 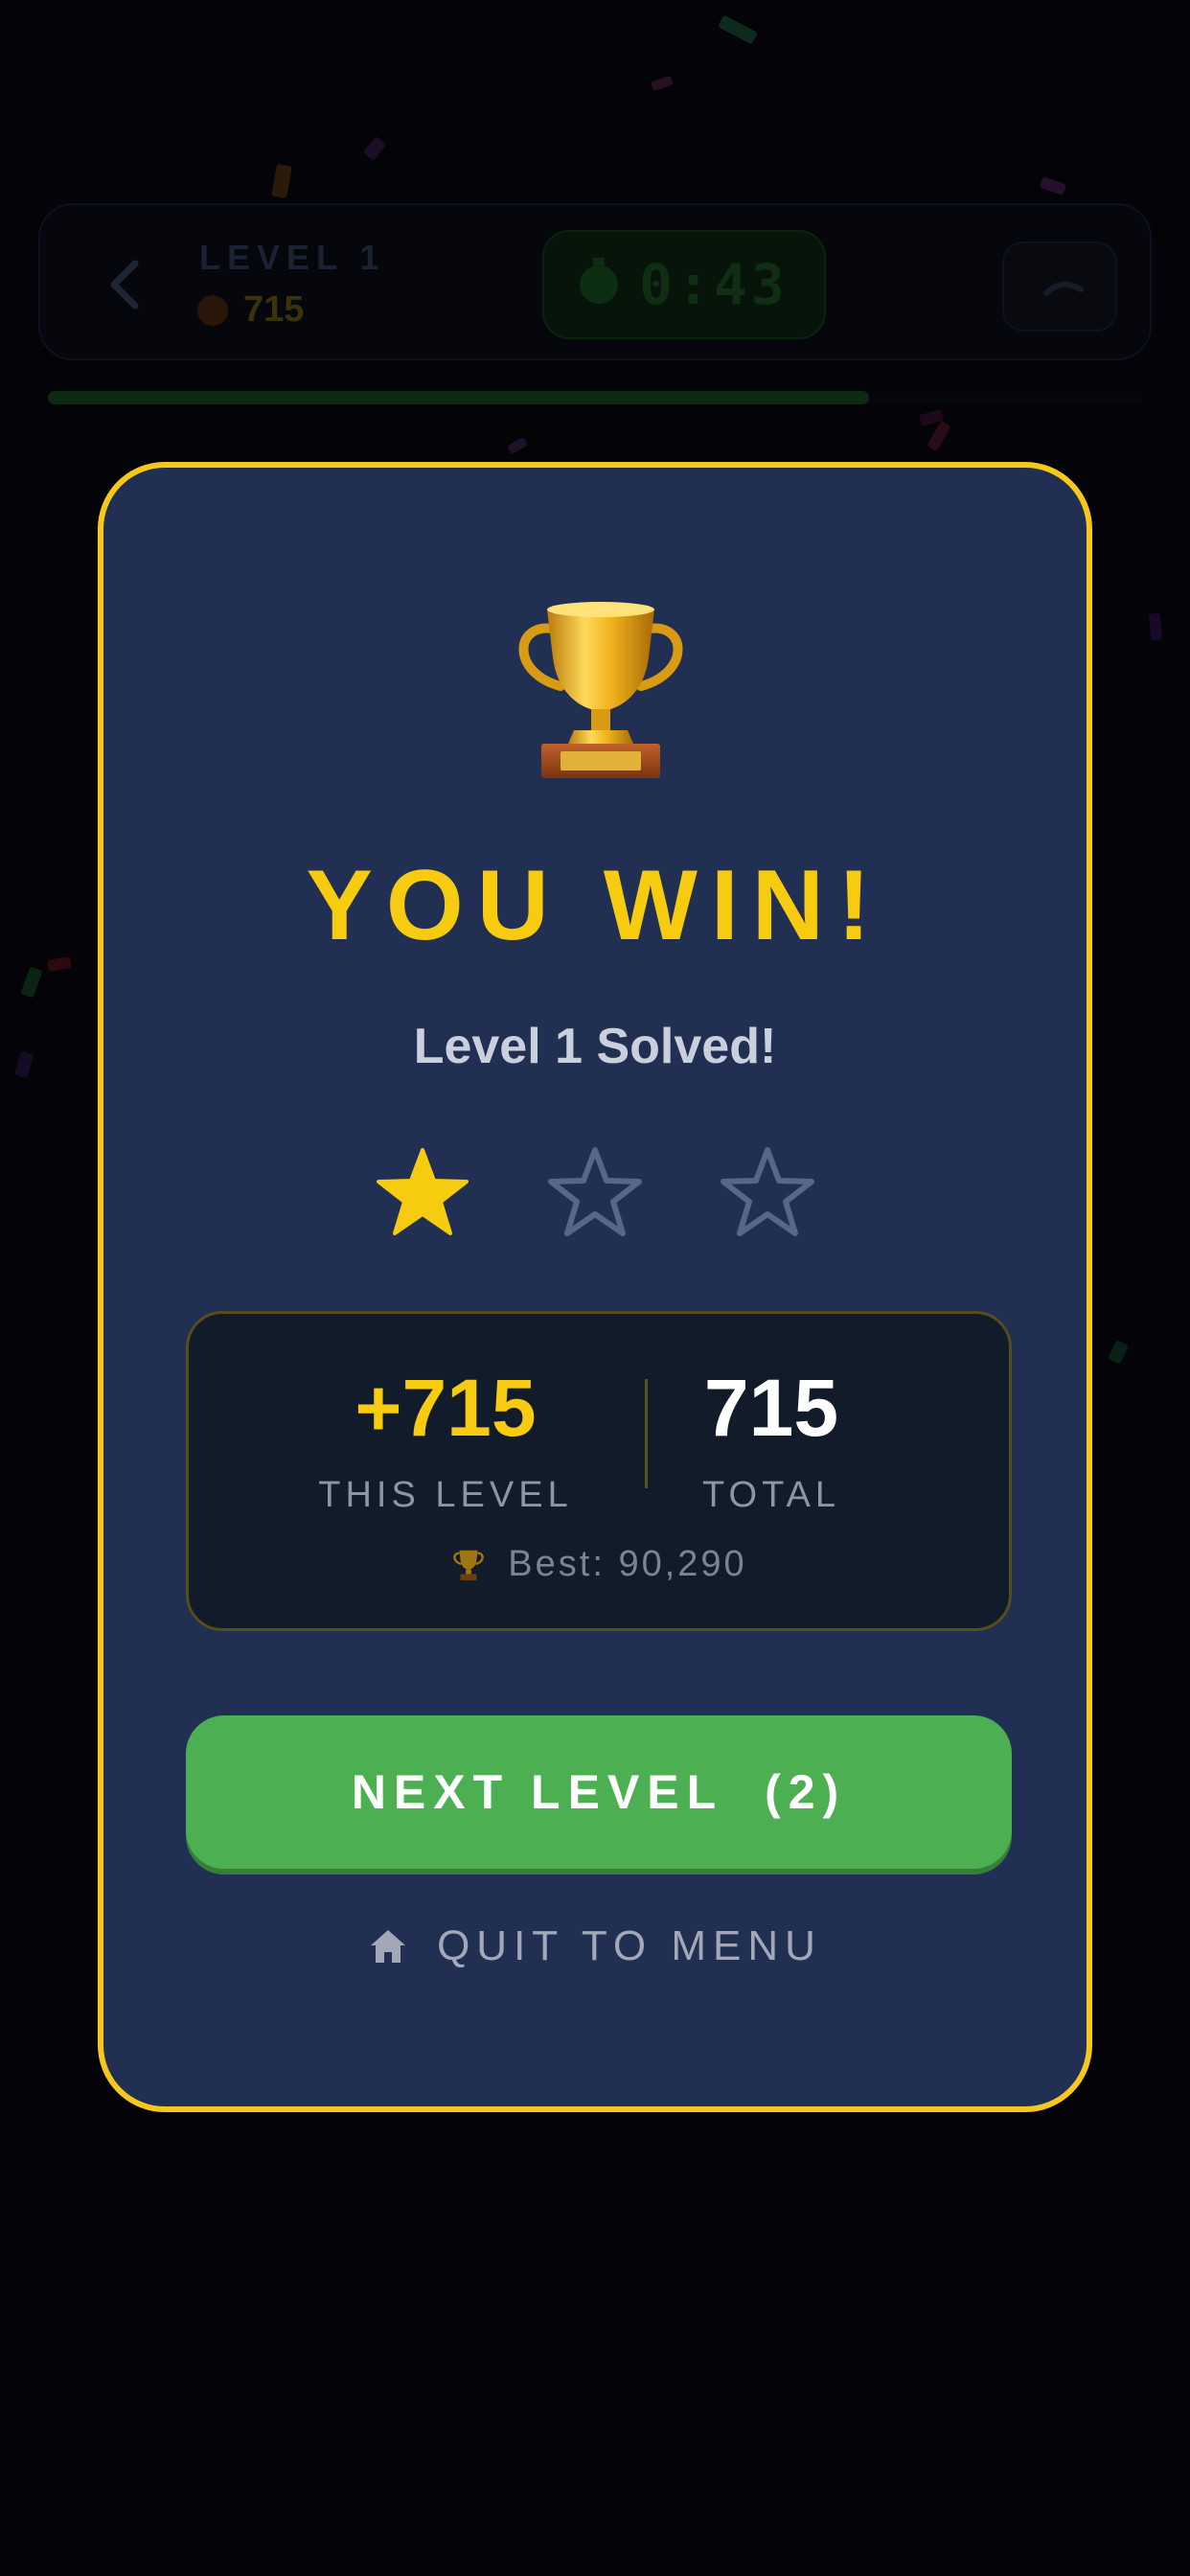 I want to click on next-level-button: NEXT LEVEL (2), so click(x=599, y=1792).